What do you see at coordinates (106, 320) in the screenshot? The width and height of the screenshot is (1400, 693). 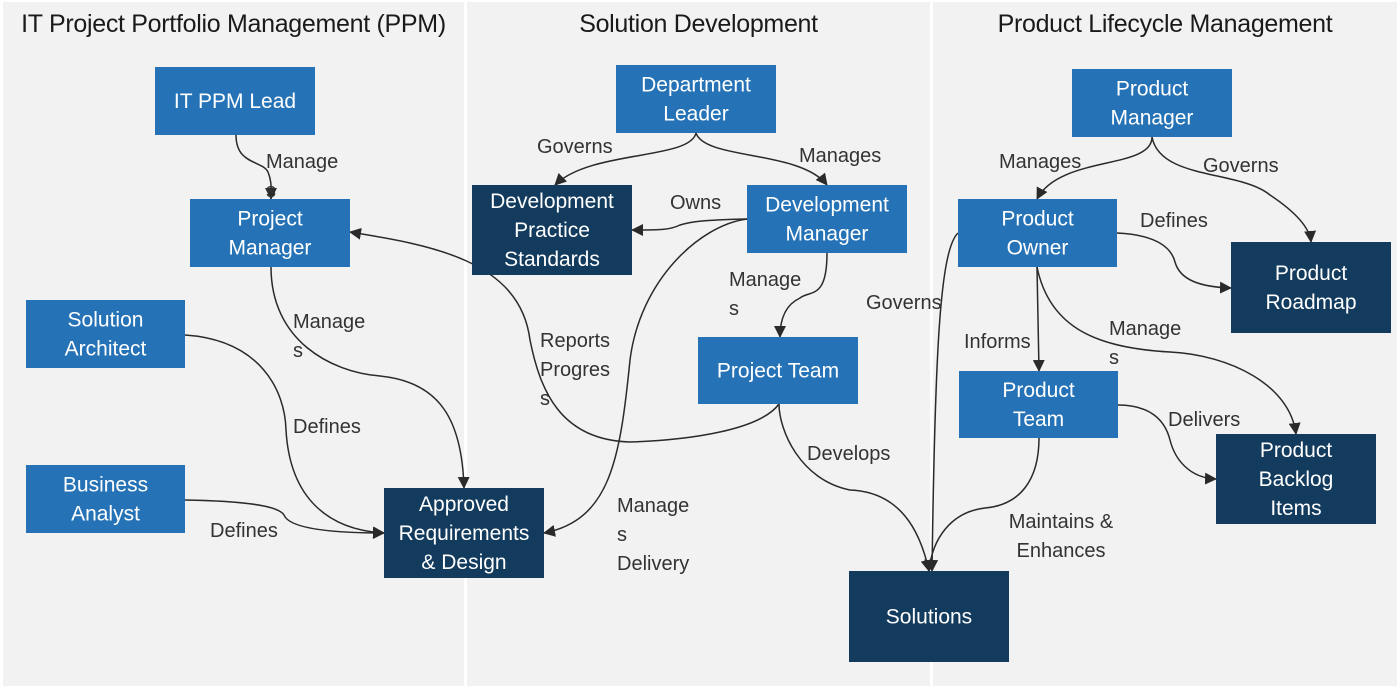 I see `node-label-line: Solution` at bounding box center [106, 320].